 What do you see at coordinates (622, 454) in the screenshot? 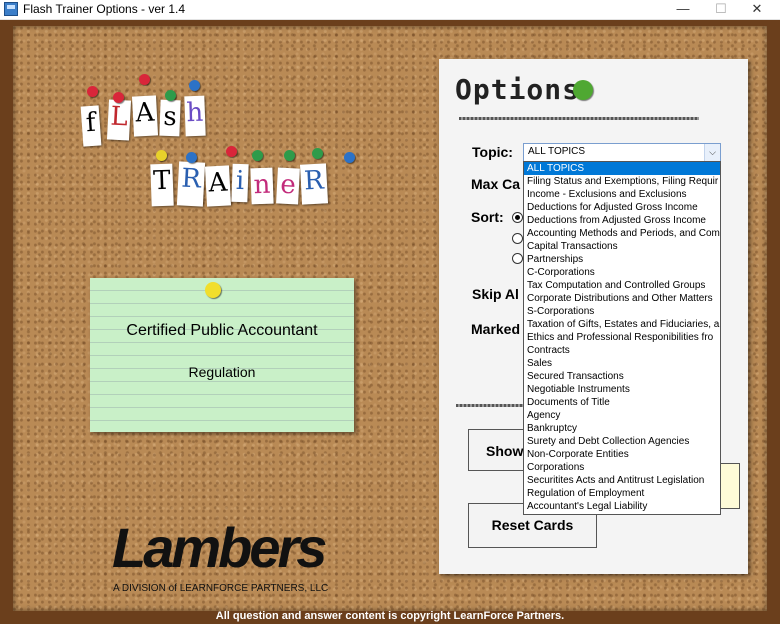
I see `topic-option: Non-Corporate Entities` at bounding box center [622, 454].